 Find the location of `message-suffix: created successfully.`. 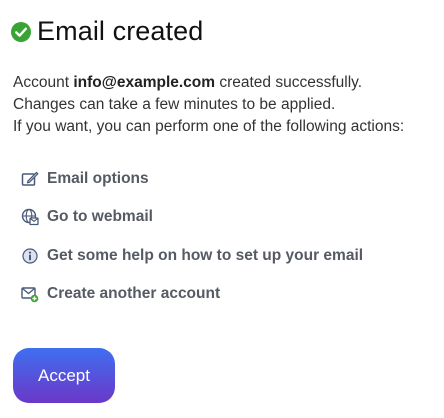

message-suffix: created successfully. is located at coordinates (289, 82).